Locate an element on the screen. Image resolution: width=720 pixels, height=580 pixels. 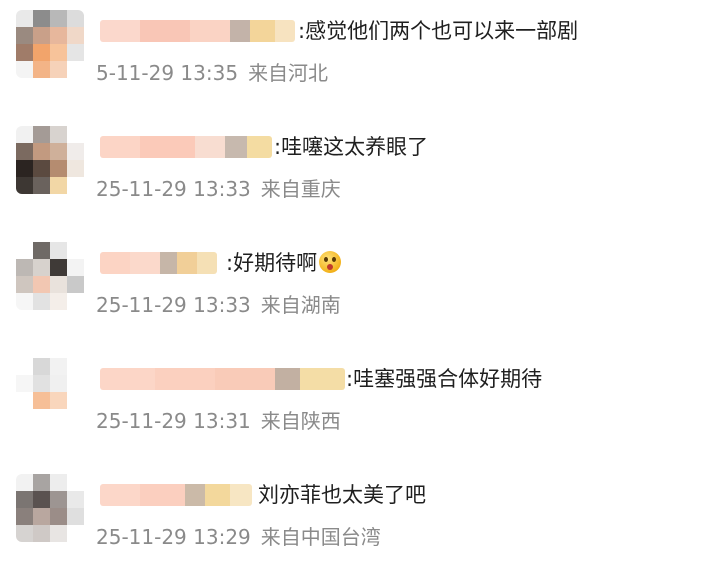
comment-text: :哇塞强强合体好期待 is located at coordinates (444, 379).